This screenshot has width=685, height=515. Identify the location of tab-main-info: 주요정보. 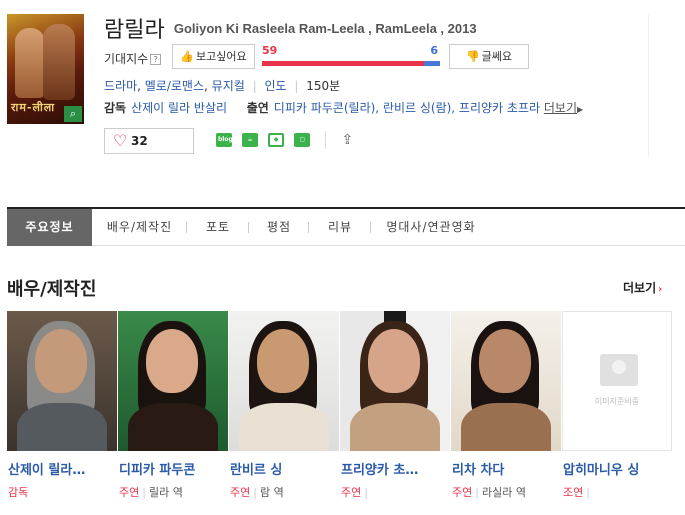
(49, 227).